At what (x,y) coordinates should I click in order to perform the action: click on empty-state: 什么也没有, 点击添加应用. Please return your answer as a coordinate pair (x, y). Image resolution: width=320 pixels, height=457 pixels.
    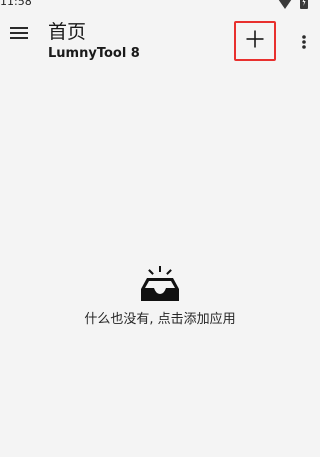
    Looking at the image, I should click on (160, 297).